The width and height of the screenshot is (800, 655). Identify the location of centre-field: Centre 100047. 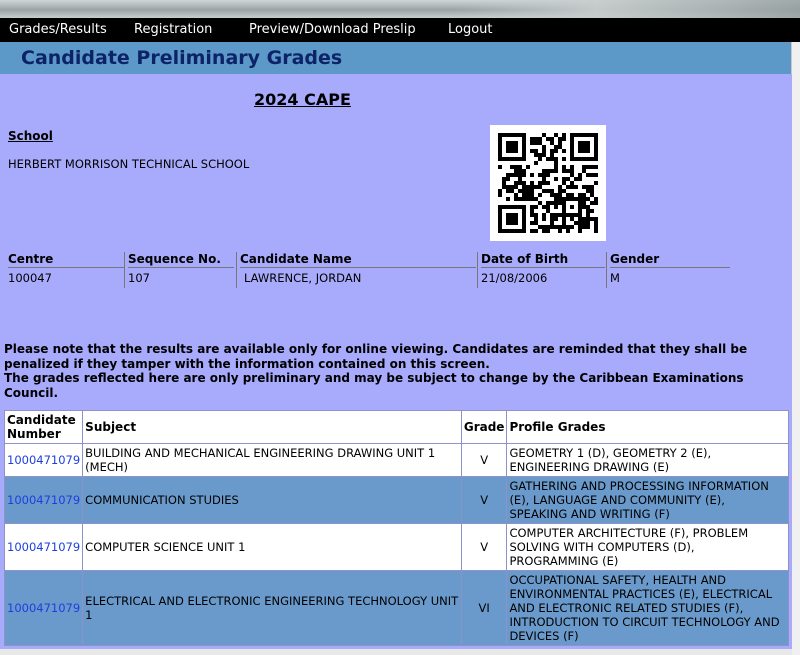
(66, 268).